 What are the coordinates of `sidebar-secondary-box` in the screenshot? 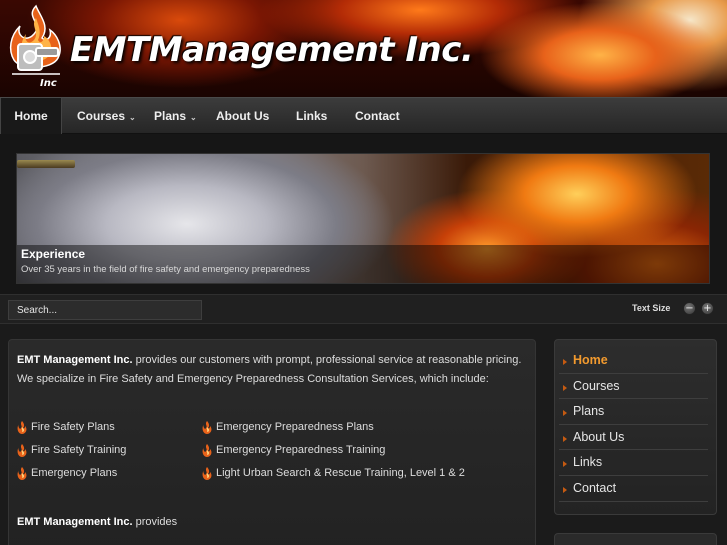 It's located at (635, 539).